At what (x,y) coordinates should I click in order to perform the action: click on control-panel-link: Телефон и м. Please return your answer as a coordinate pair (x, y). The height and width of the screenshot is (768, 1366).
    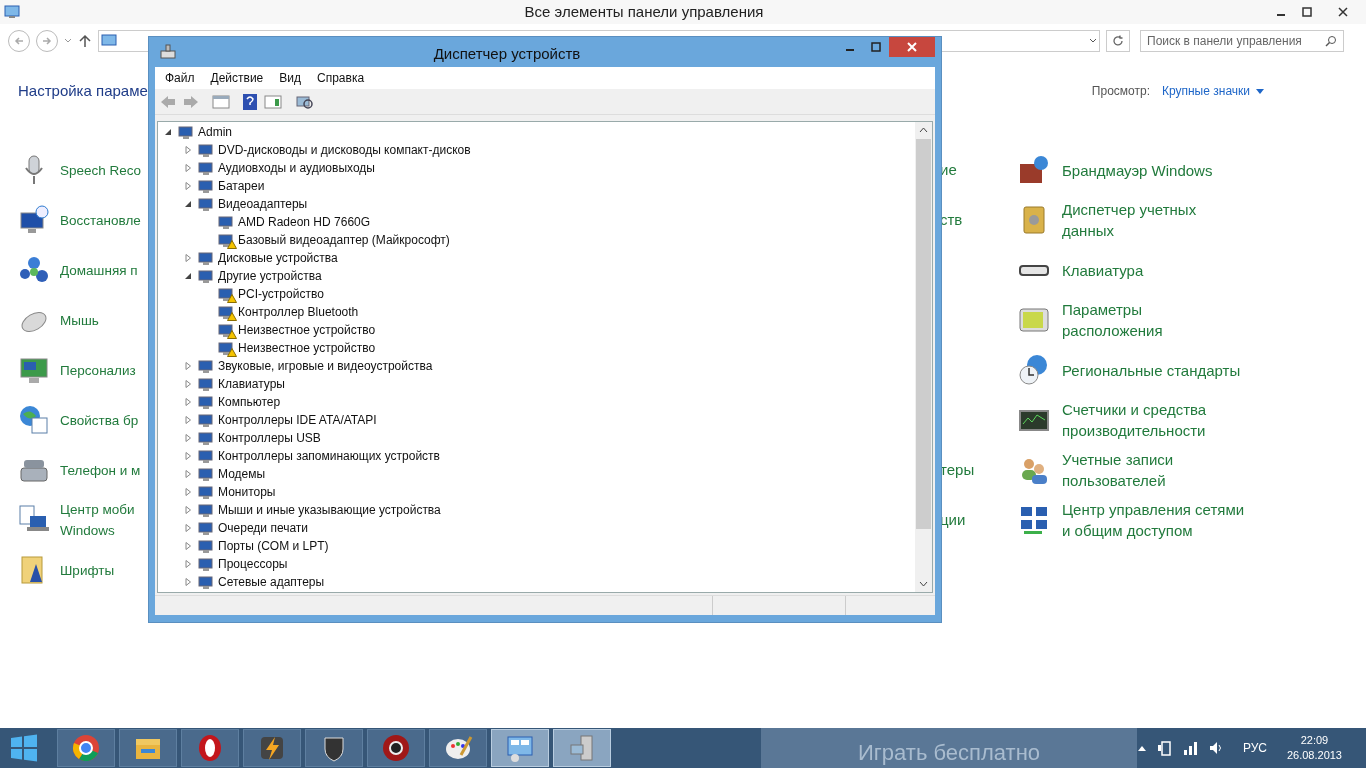
    Looking at the image, I should click on (100, 470).